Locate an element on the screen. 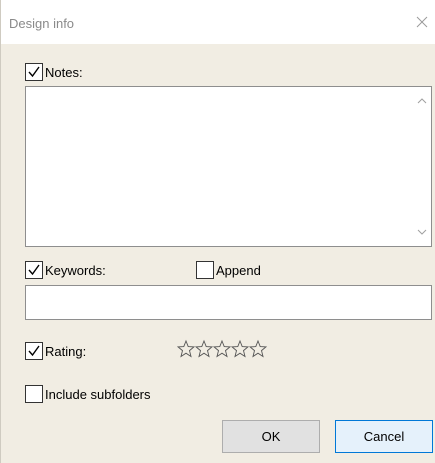  notes-scrollbar is located at coordinates (422, 166).